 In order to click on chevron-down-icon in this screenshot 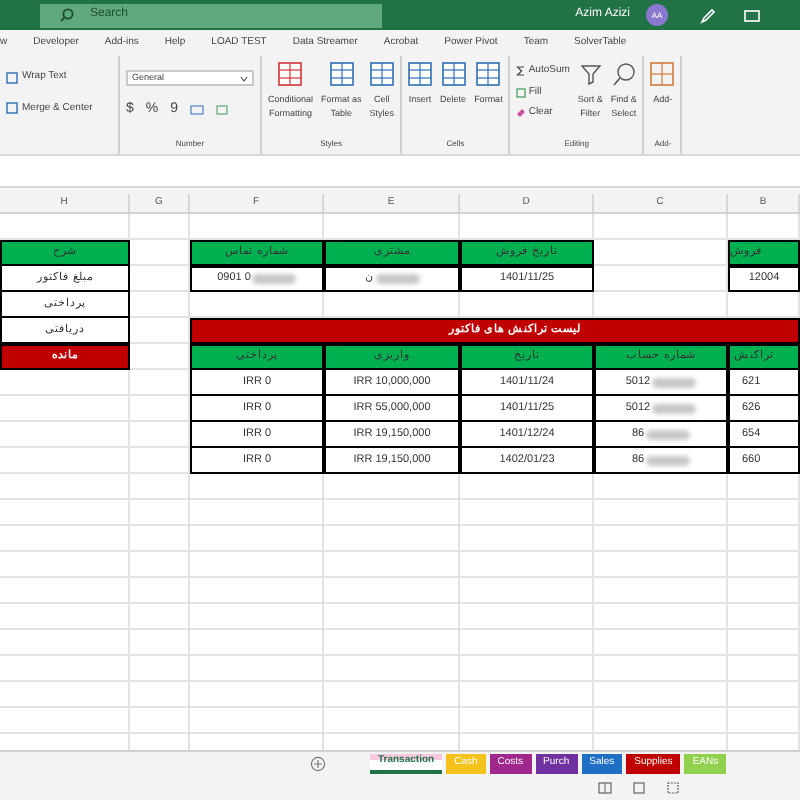, I will do `click(244, 78)`.